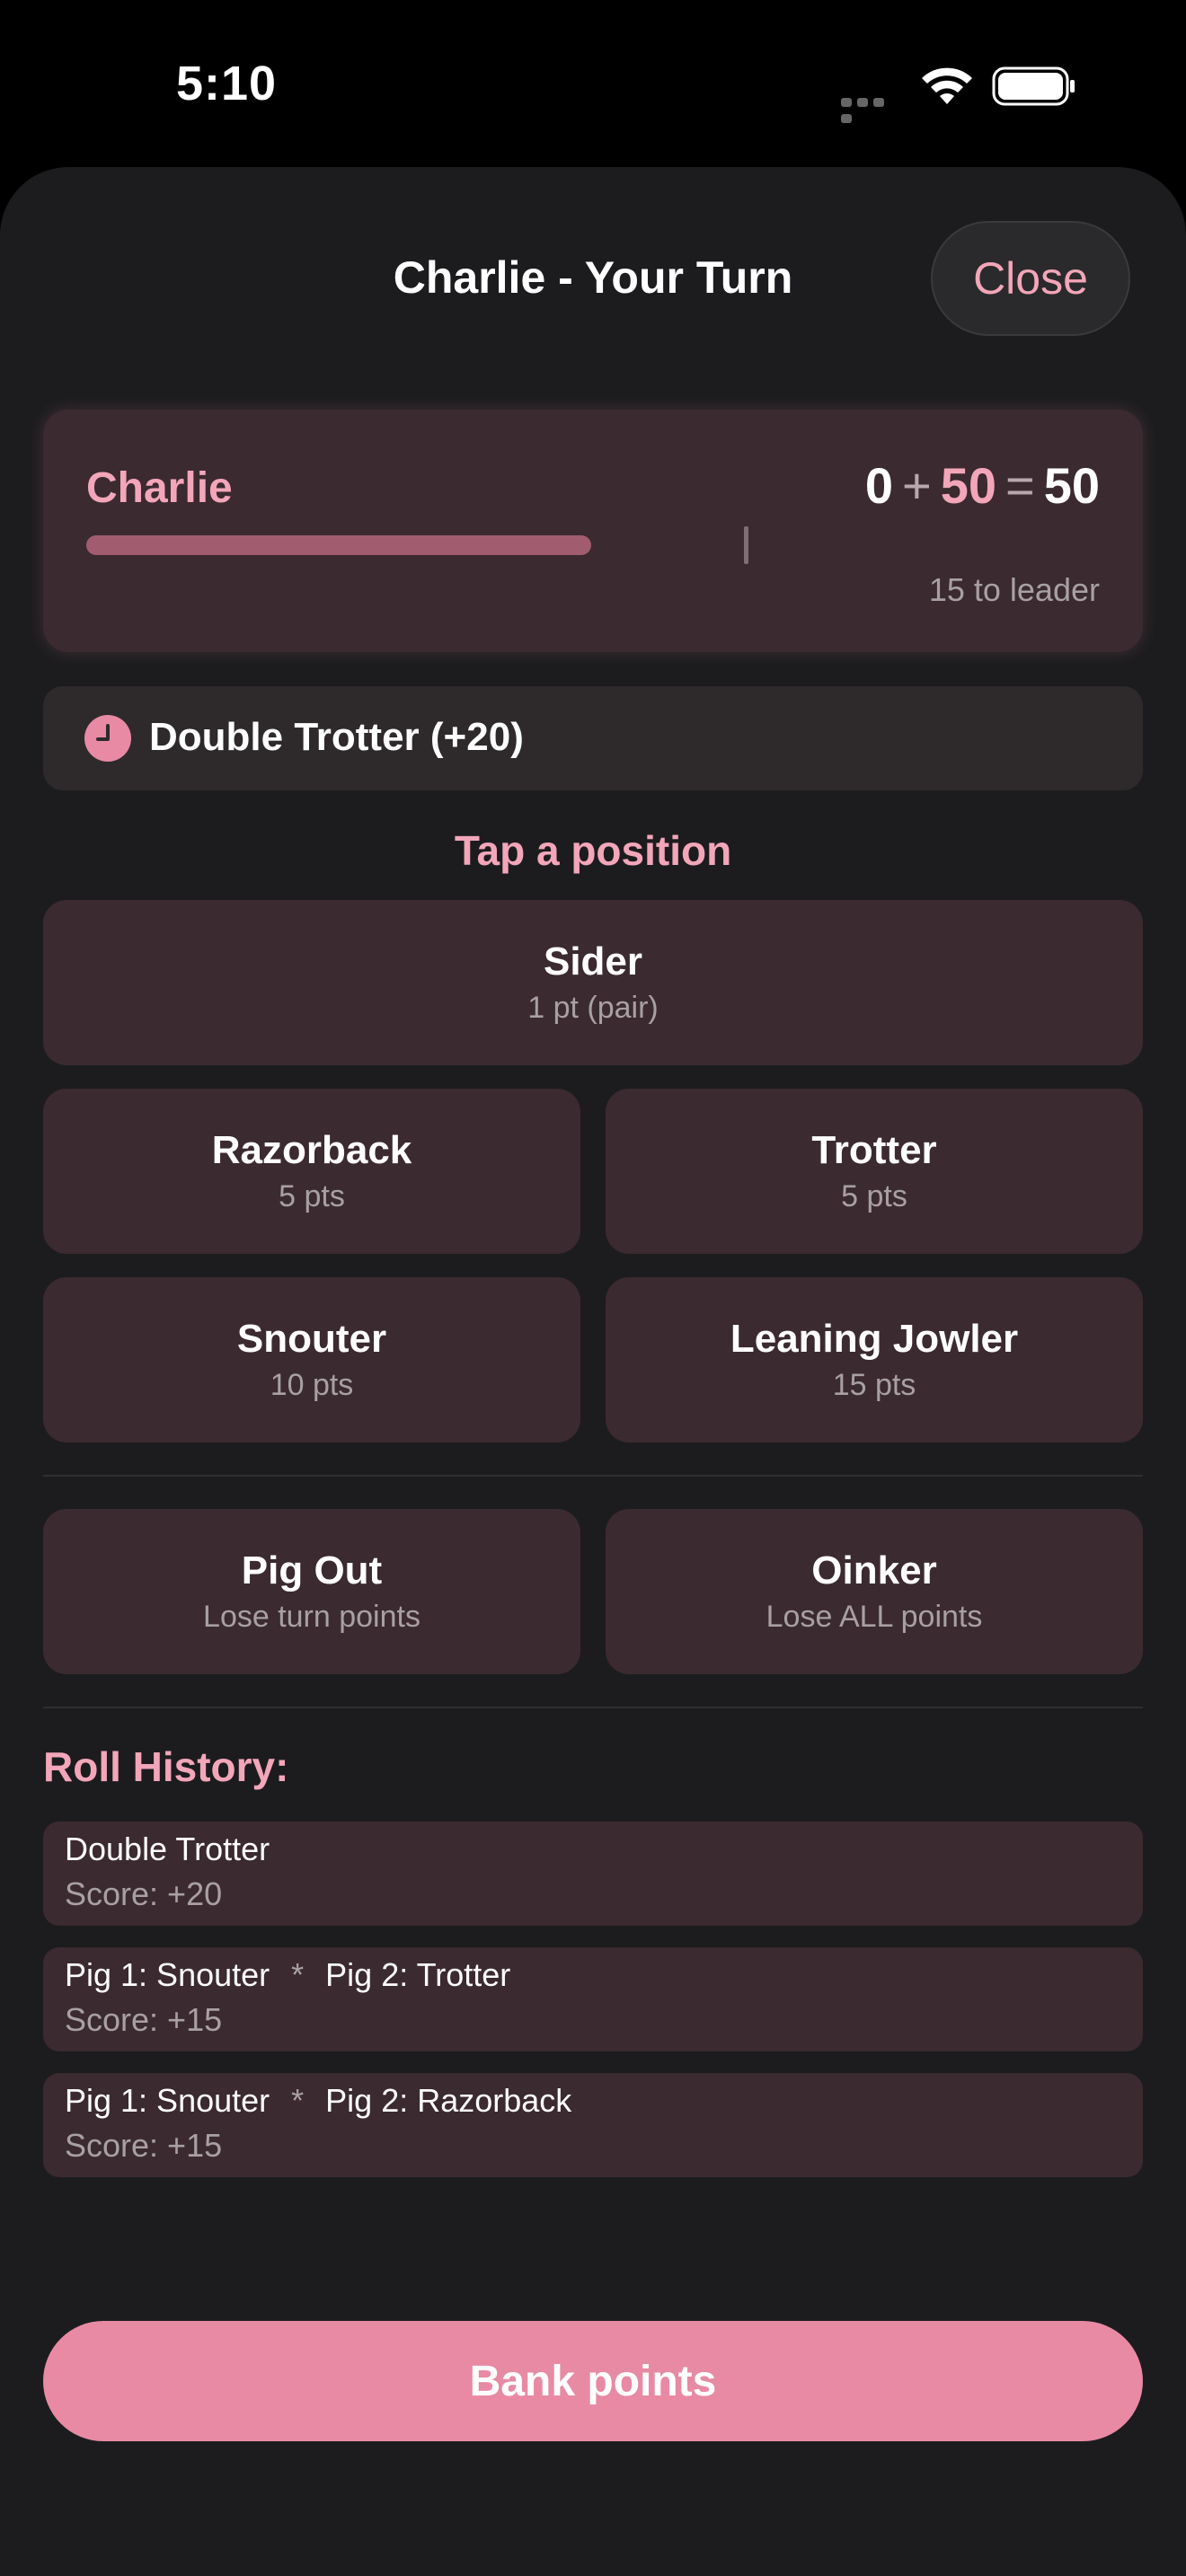  What do you see at coordinates (312, 1570) in the screenshot?
I see `penalty-name: Pig Out` at bounding box center [312, 1570].